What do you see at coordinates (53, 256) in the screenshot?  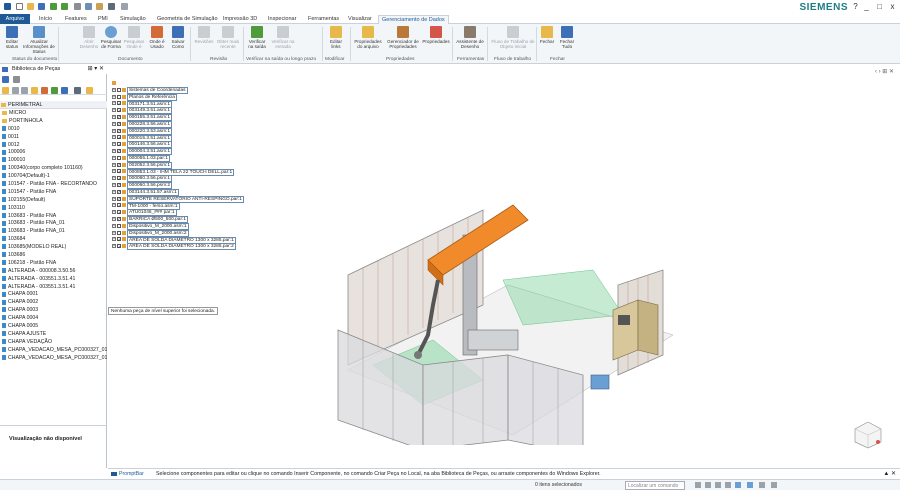 I see `library-item: 103686` at bounding box center [53, 256].